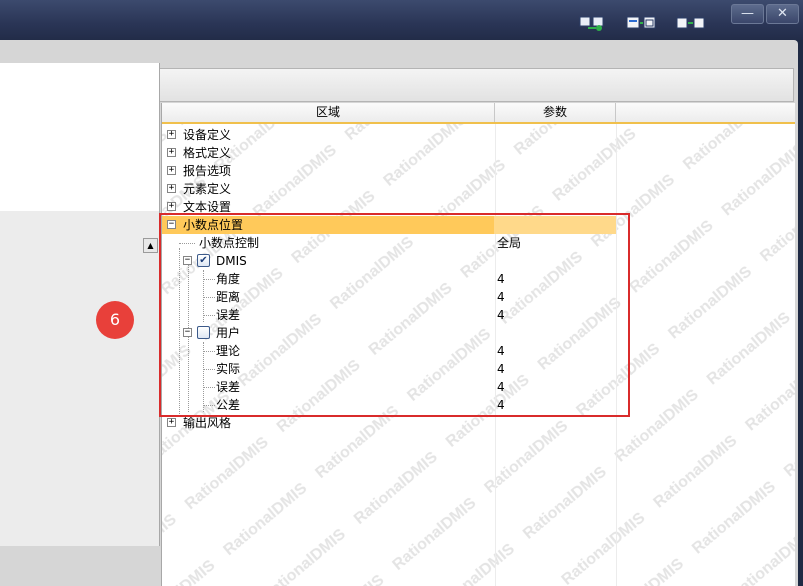 Image resolution: width=803 pixels, height=586 pixels. I want to click on row-label: 设备定义, so click(207, 135).